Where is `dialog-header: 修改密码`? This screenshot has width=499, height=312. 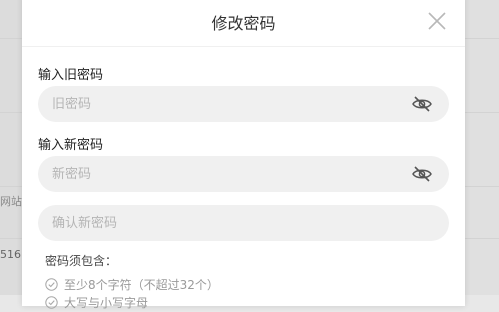 dialog-header: 修改密码 is located at coordinates (243, 23).